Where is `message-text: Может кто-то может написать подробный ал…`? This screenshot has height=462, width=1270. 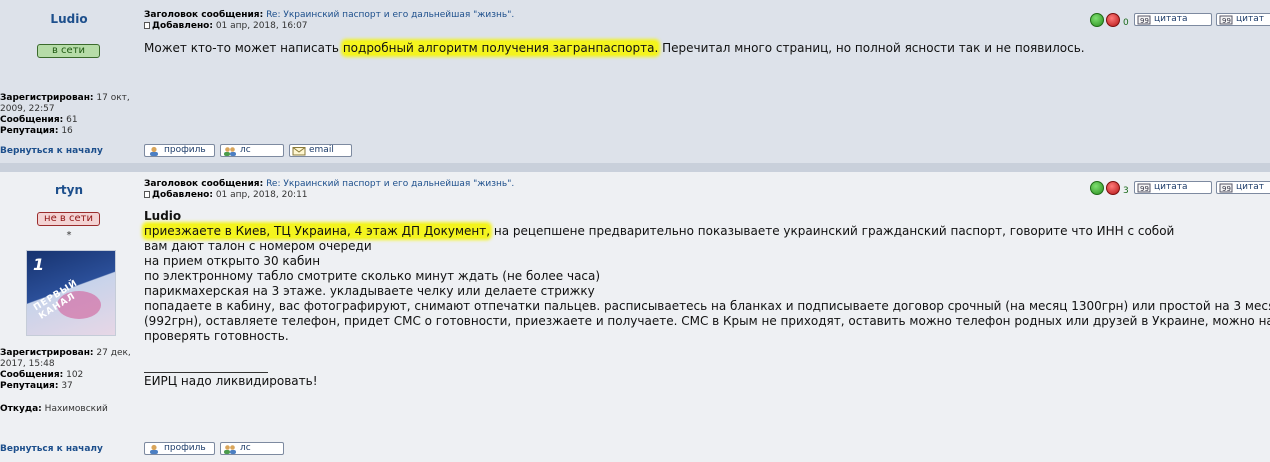 message-text: Может кто-то может написать подробный ал… is located at coordinates (614, 48).